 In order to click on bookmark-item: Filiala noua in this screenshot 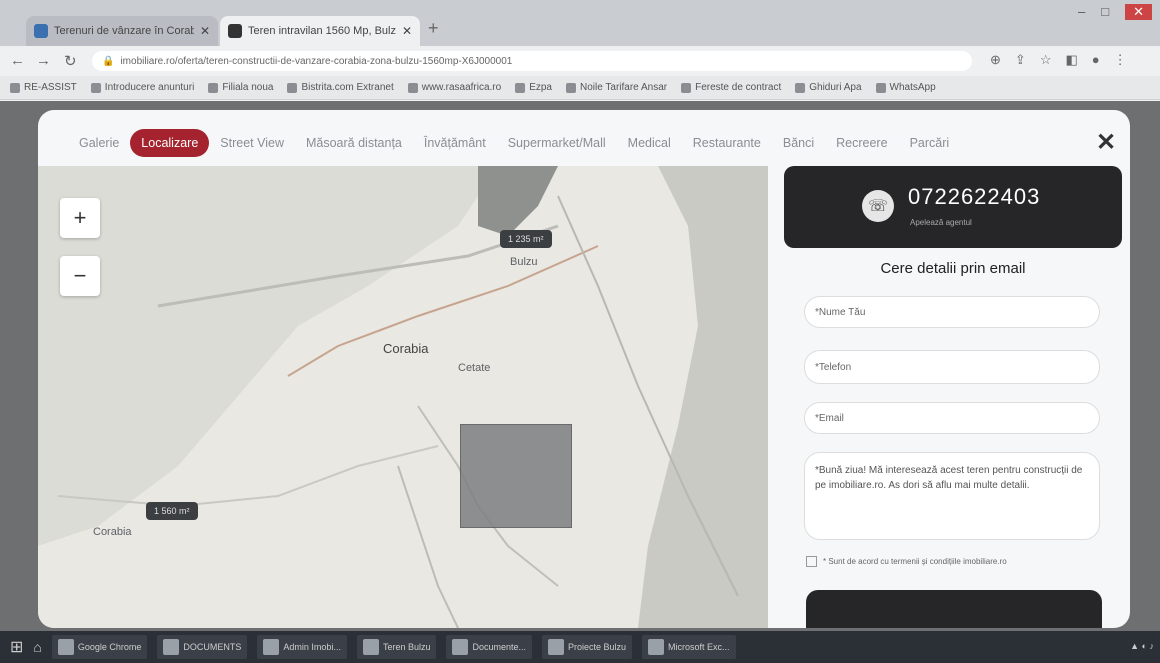, I will do `click(240, 87)`.